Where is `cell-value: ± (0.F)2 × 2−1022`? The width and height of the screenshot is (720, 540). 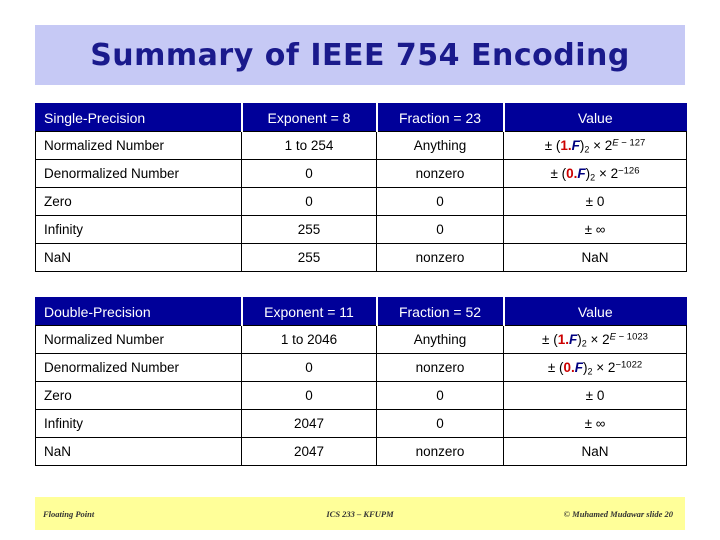
cell-value: ± (0.F)2 × 2−1022 is located at coordinates (595, 367).